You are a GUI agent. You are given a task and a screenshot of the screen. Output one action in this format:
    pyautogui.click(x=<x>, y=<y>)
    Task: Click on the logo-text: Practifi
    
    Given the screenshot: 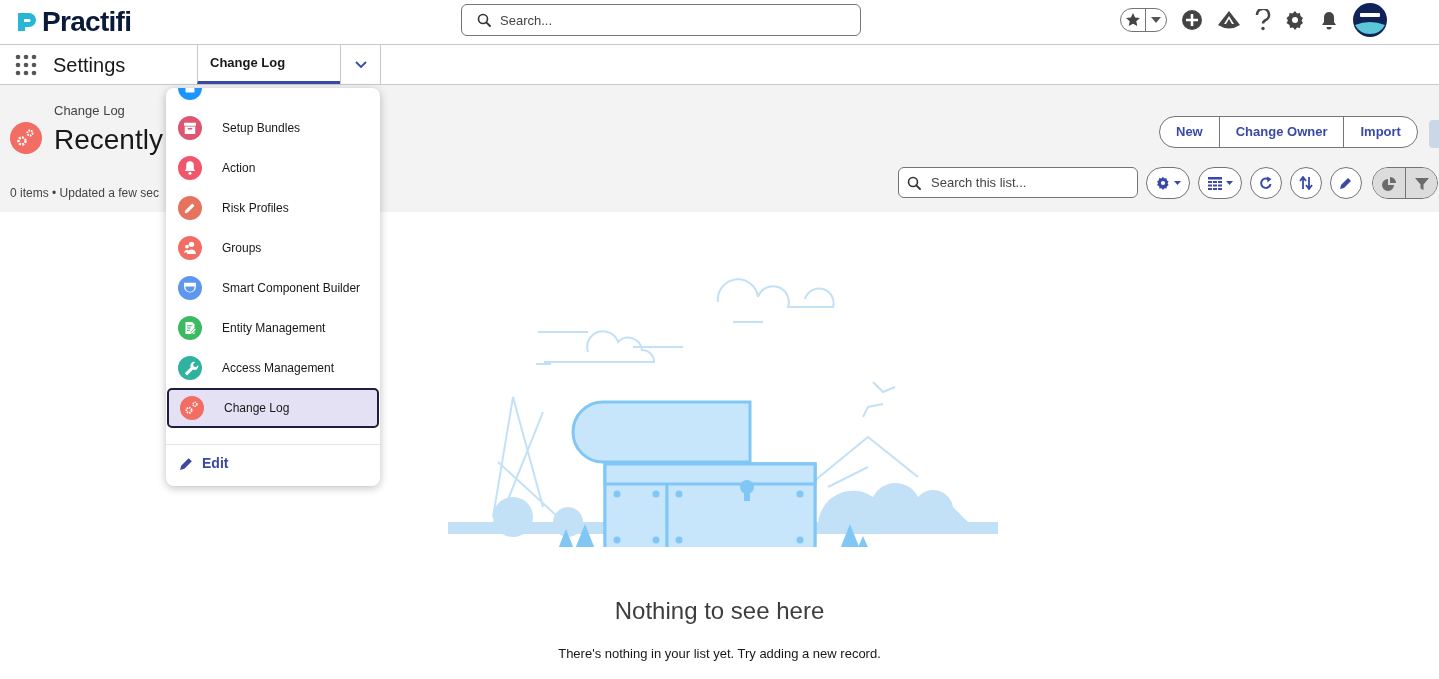 What is the action you would take?
    pyautogui.click(x=87, y=22)
    